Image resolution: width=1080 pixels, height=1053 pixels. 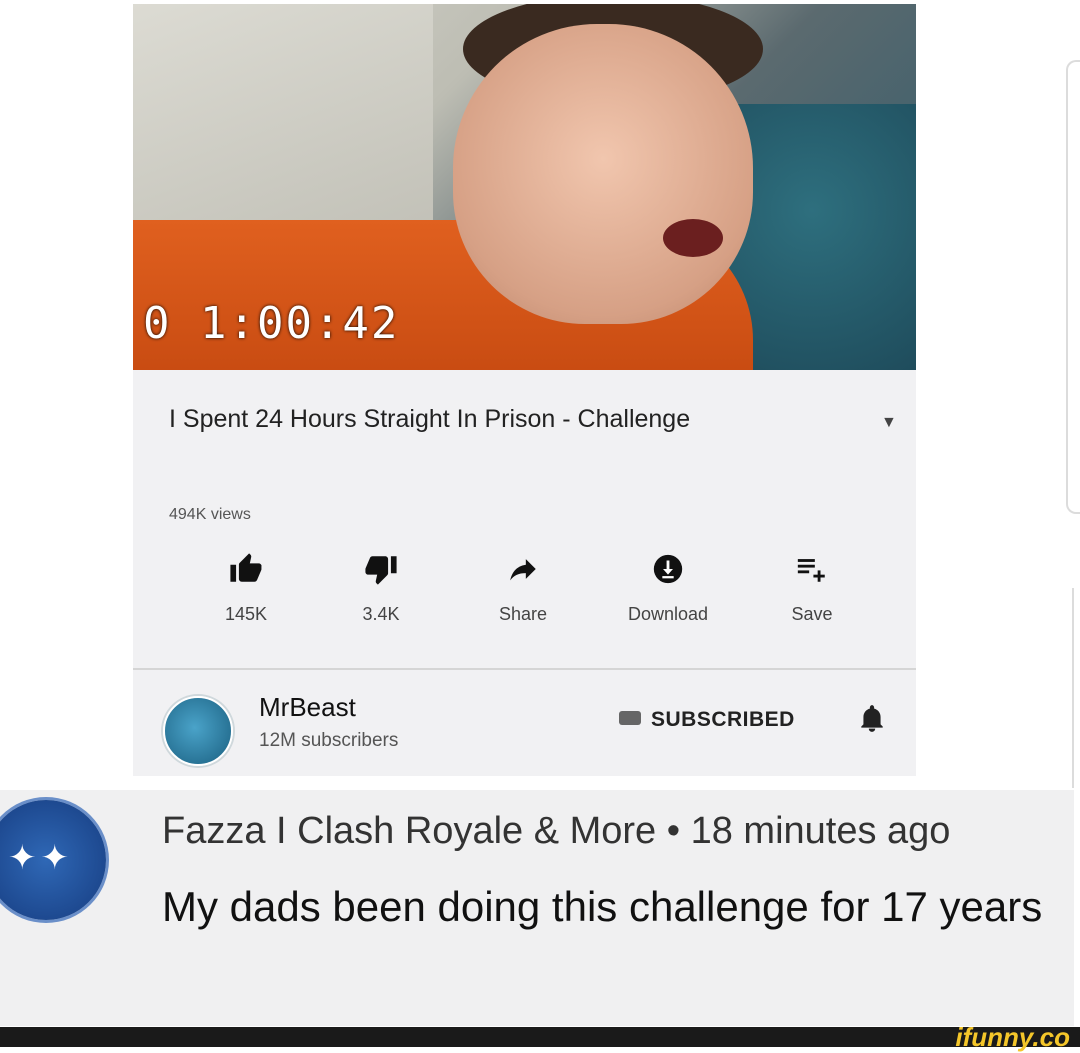 I want to click on thumbnail-mouth, so click(x=693, y=238).